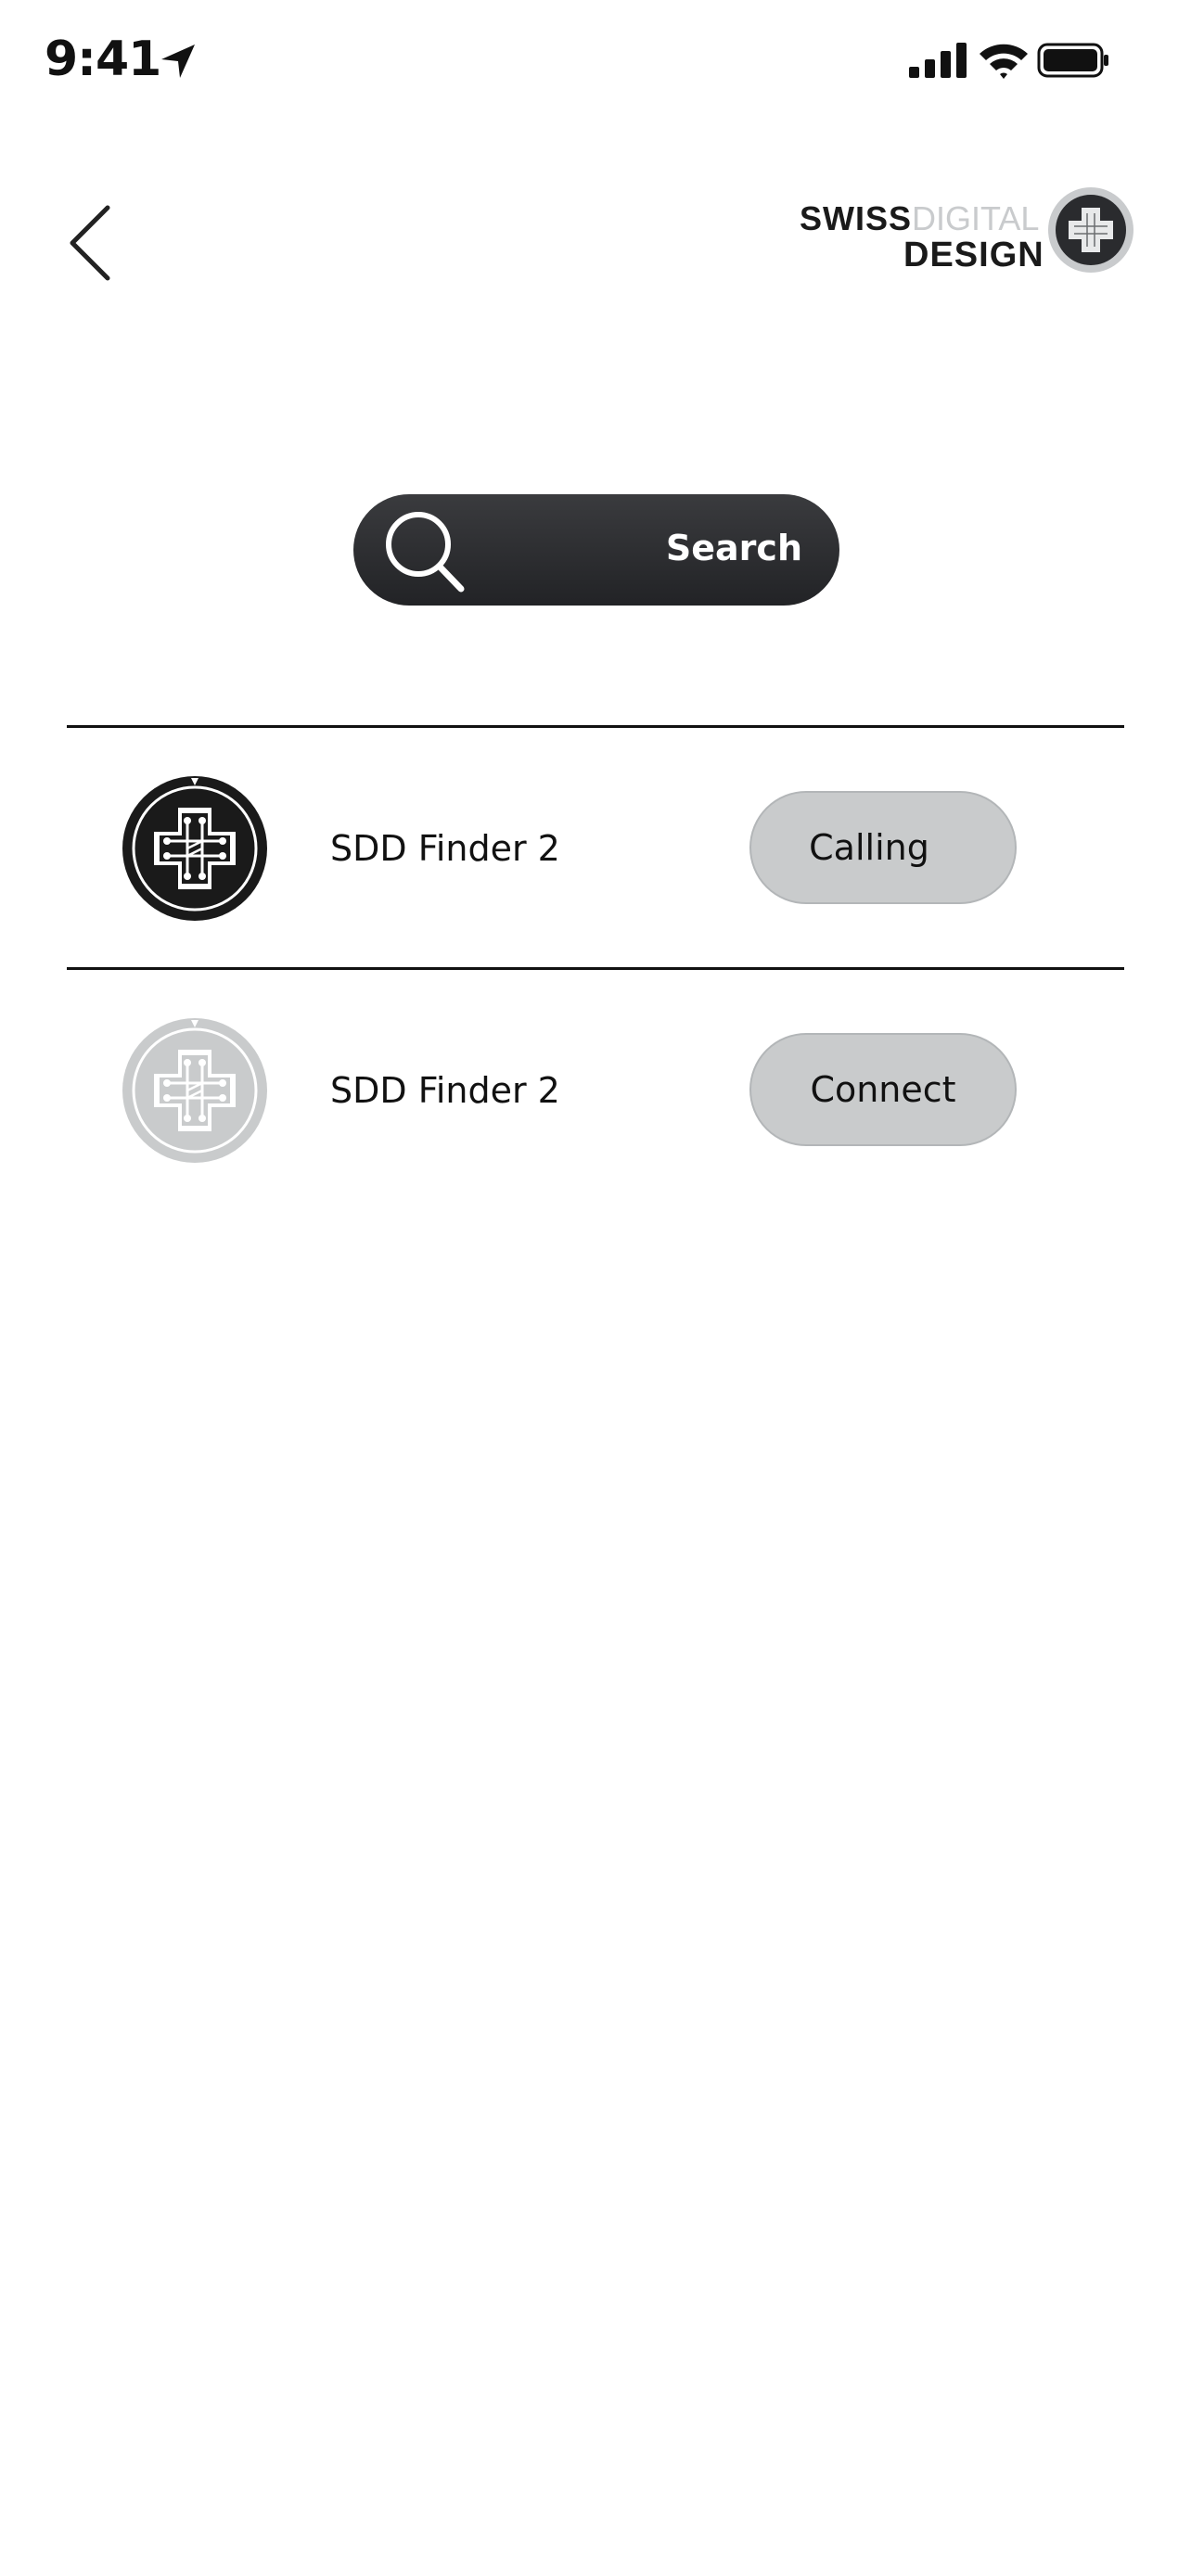  Describe the element at coordinates (595, 847) in the screenshot. I see `device-row: SDD Finder 2 Calling` at that location.